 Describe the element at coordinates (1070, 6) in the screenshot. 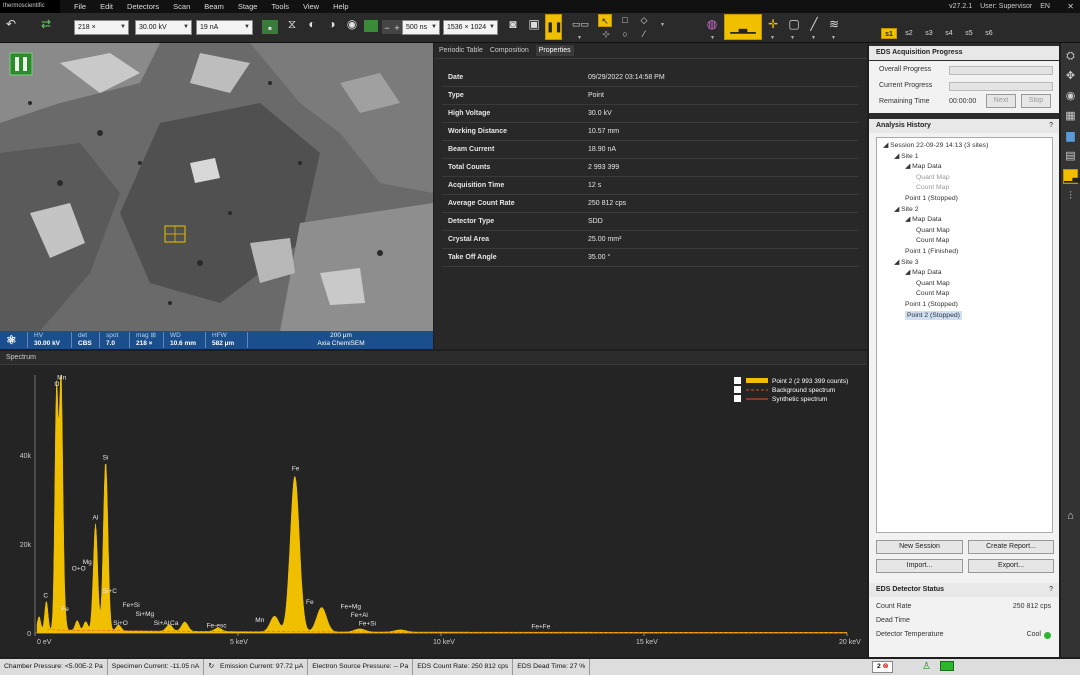

I see `close-icon: ✕` at that location.